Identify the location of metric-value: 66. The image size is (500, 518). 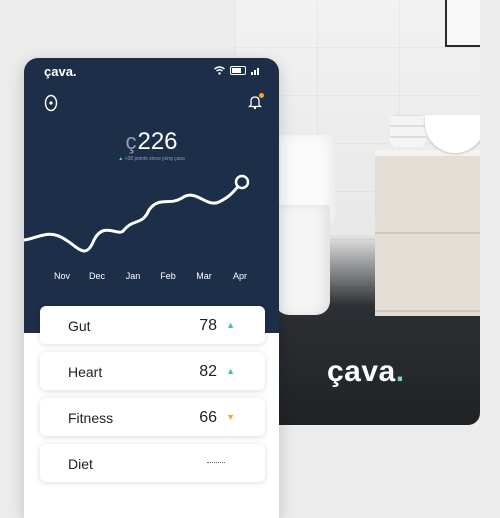
(208, 417).